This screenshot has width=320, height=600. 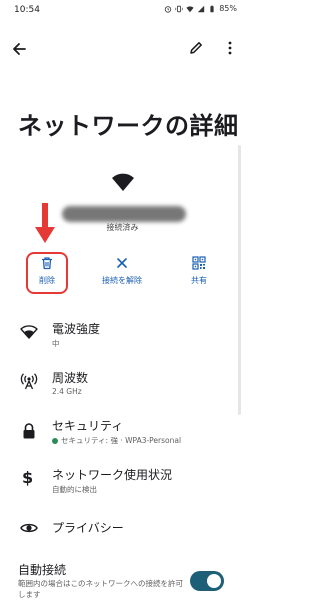 What do you see at coordinates (45, 223) in the screenshot?
I see `annotation-arrow` at bounding box center [45, 223].